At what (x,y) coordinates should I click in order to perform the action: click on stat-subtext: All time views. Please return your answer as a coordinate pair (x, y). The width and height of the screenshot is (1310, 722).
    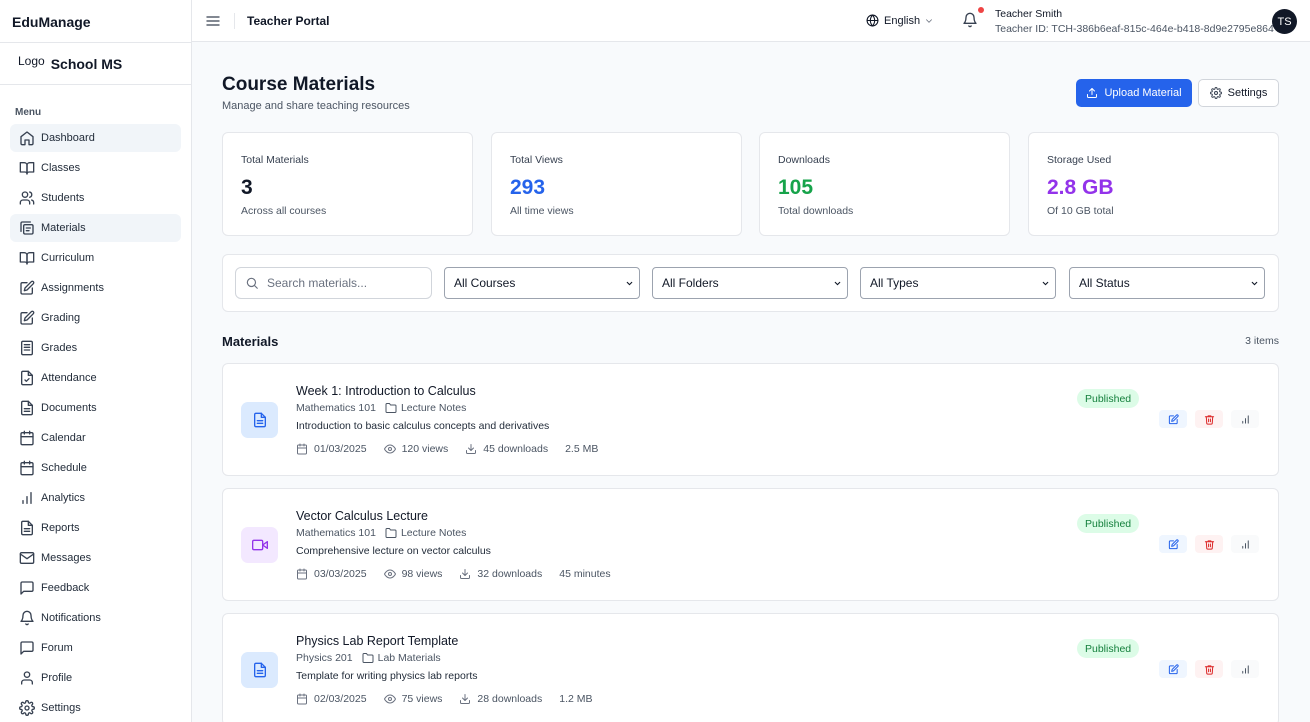
    Looking at the image, I should click on (542, 211).